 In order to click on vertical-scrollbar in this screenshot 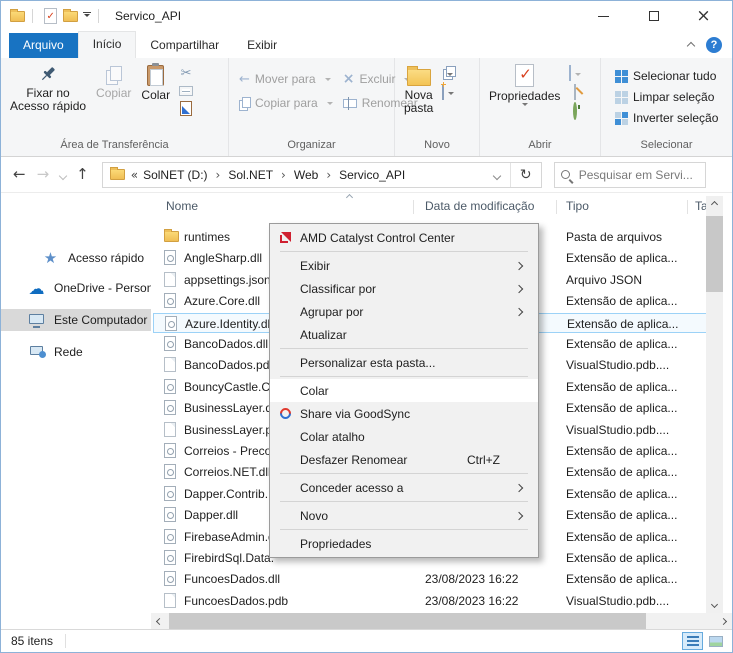, I will do `click(714, 404)`.